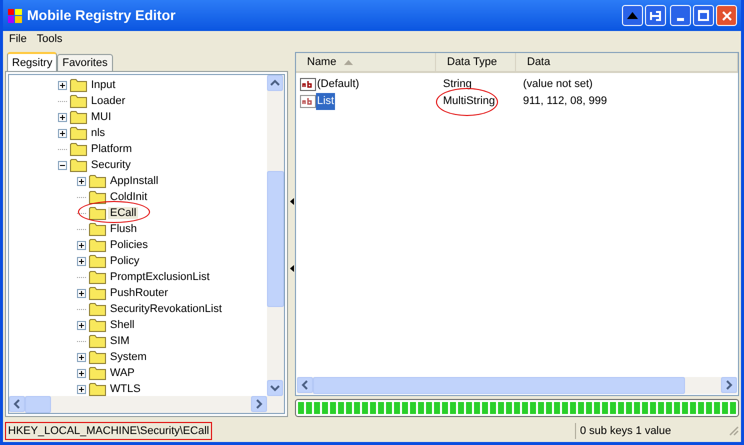 This screenshot has width=744, height=445. What do you see at coordinates (111, 164) in the screenshot?
I see `tree-item: Security` at bounding box center [111, 164].